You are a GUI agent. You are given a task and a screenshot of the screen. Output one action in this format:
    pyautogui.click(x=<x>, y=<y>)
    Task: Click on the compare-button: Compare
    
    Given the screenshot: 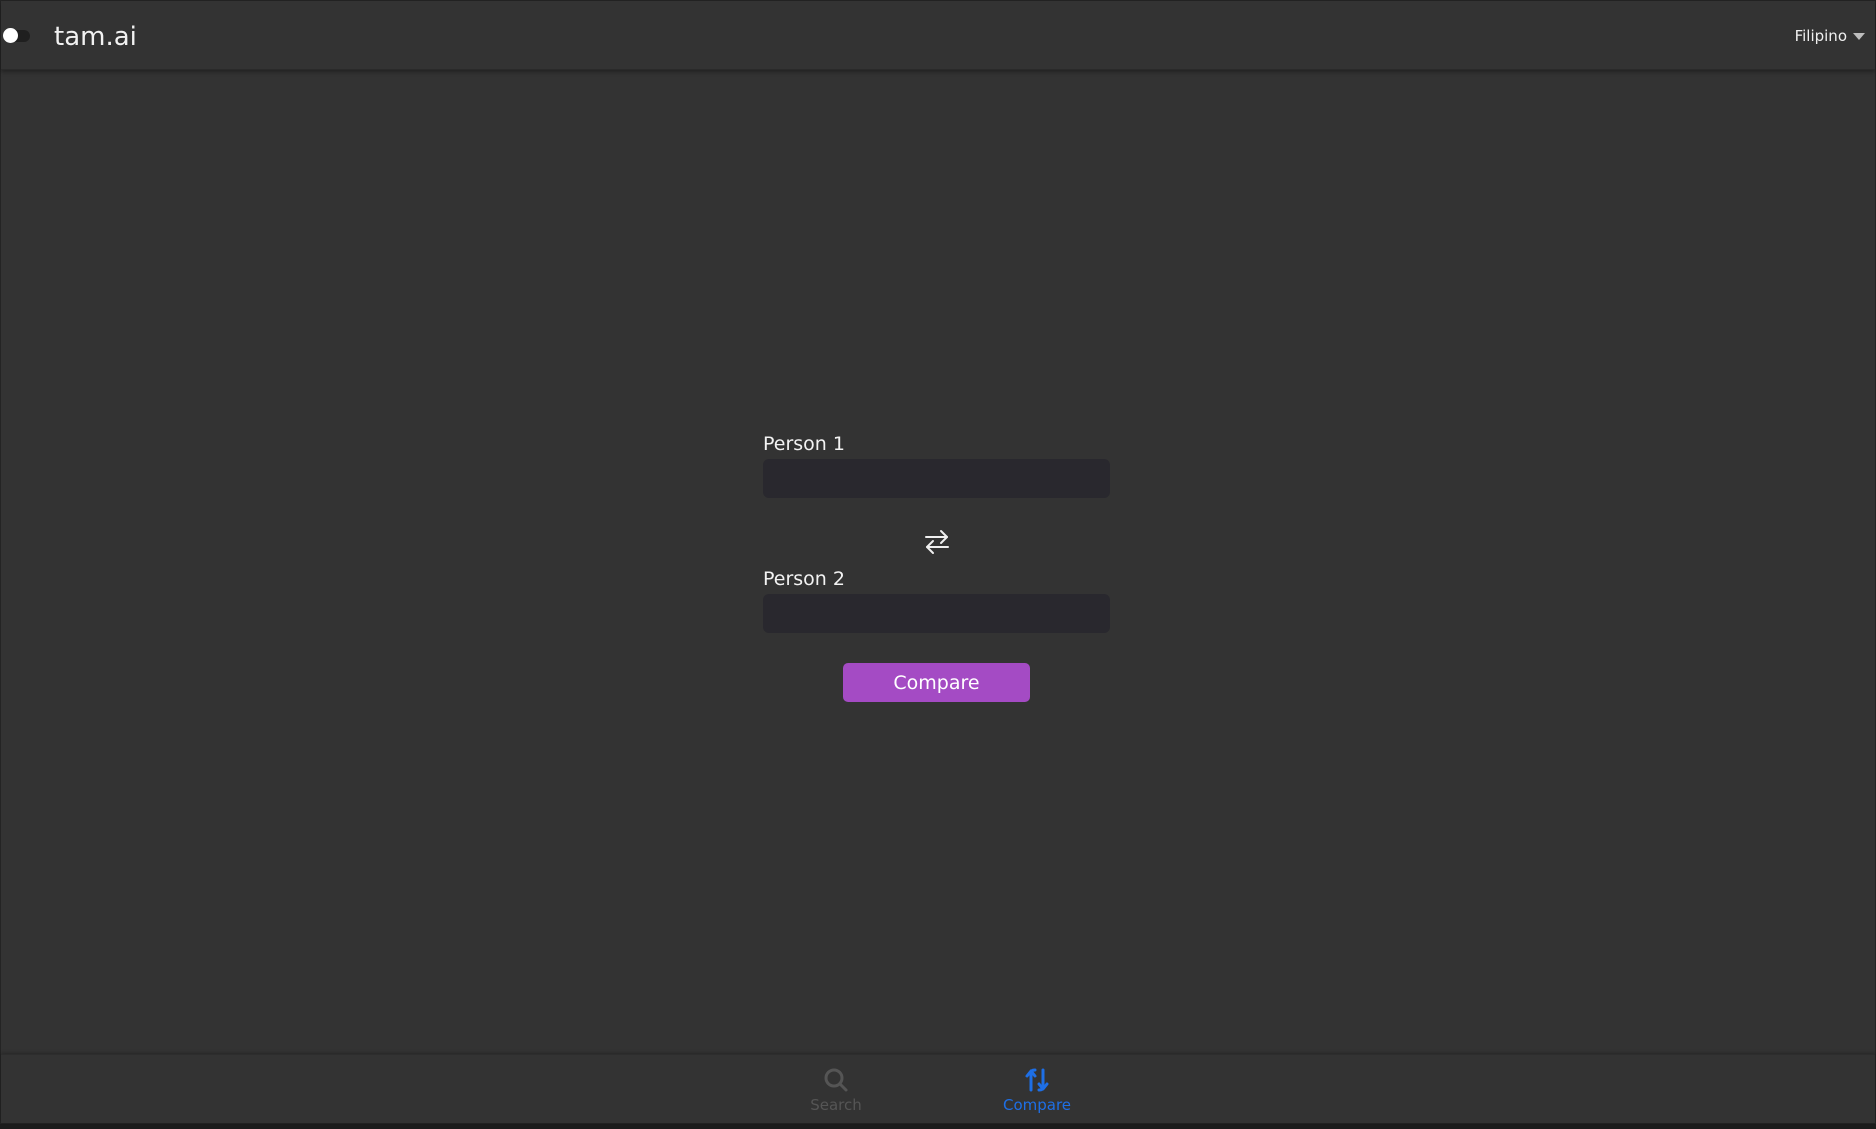 What is the action you would take?
    pyautogui.click(x=936, y=682)
    